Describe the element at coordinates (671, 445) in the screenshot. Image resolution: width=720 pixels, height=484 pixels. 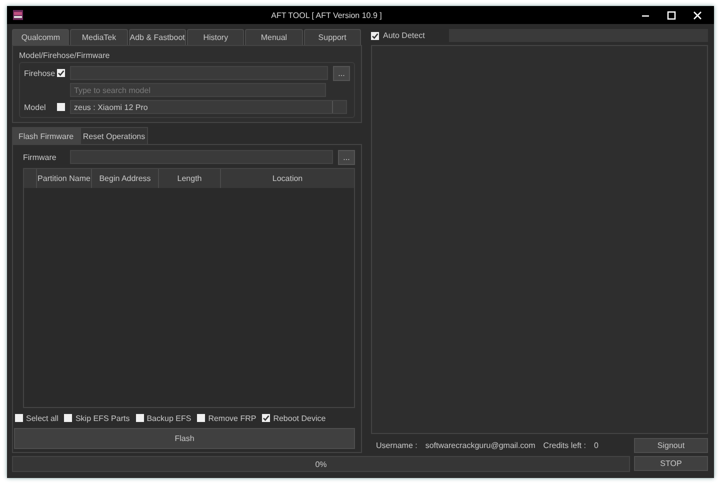
I see `signout-button: Signout` at that location.